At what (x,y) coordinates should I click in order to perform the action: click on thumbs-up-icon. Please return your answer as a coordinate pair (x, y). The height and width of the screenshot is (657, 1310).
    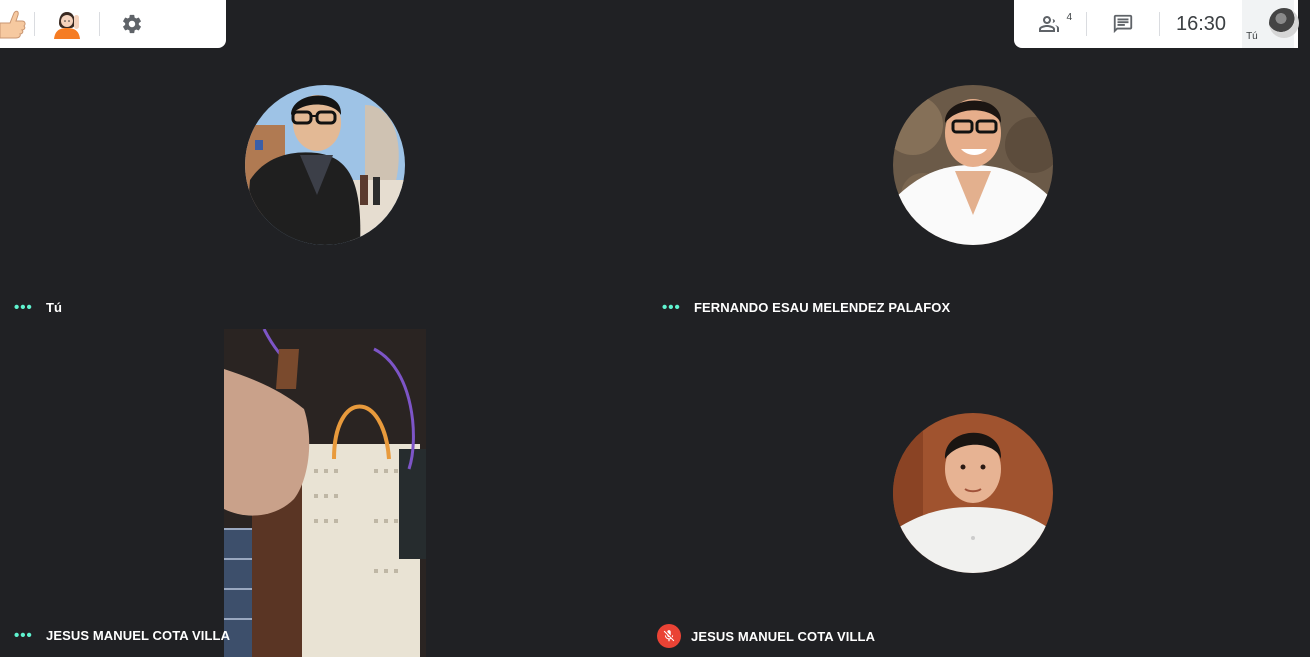
    Looking at the image, I should click on (13, 24).